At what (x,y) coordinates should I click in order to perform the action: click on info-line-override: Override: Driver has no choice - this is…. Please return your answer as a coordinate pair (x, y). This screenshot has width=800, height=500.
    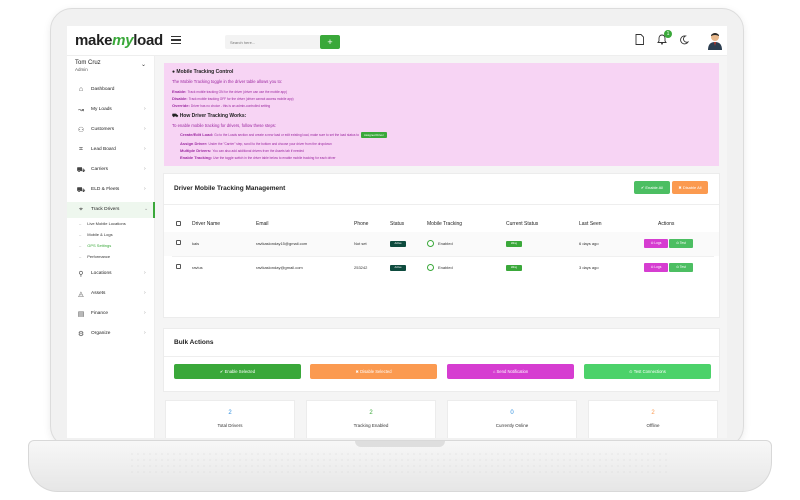
    Looking at the image, I should click on (221, 105).